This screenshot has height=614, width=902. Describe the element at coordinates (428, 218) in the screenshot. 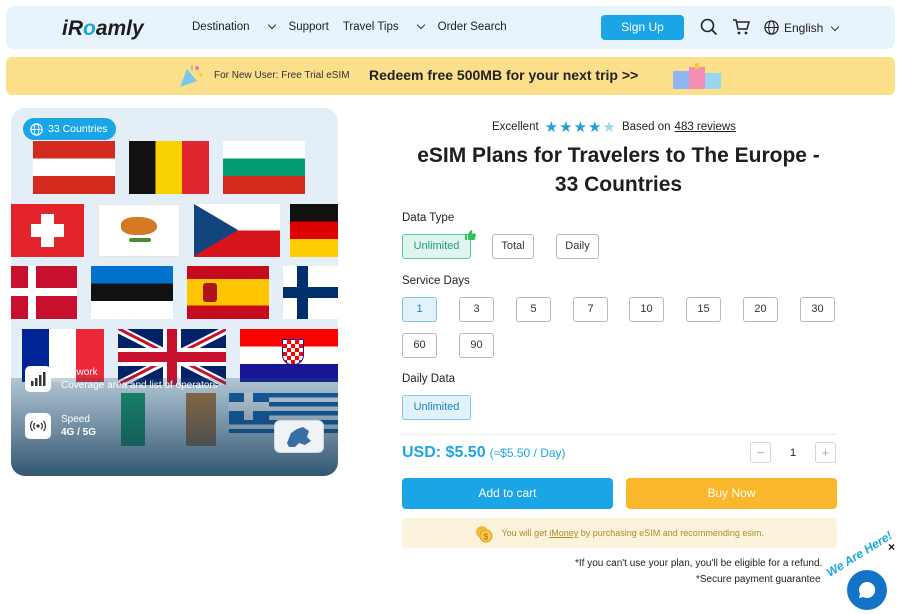

I see `data-type-label: Data Type` at that location.